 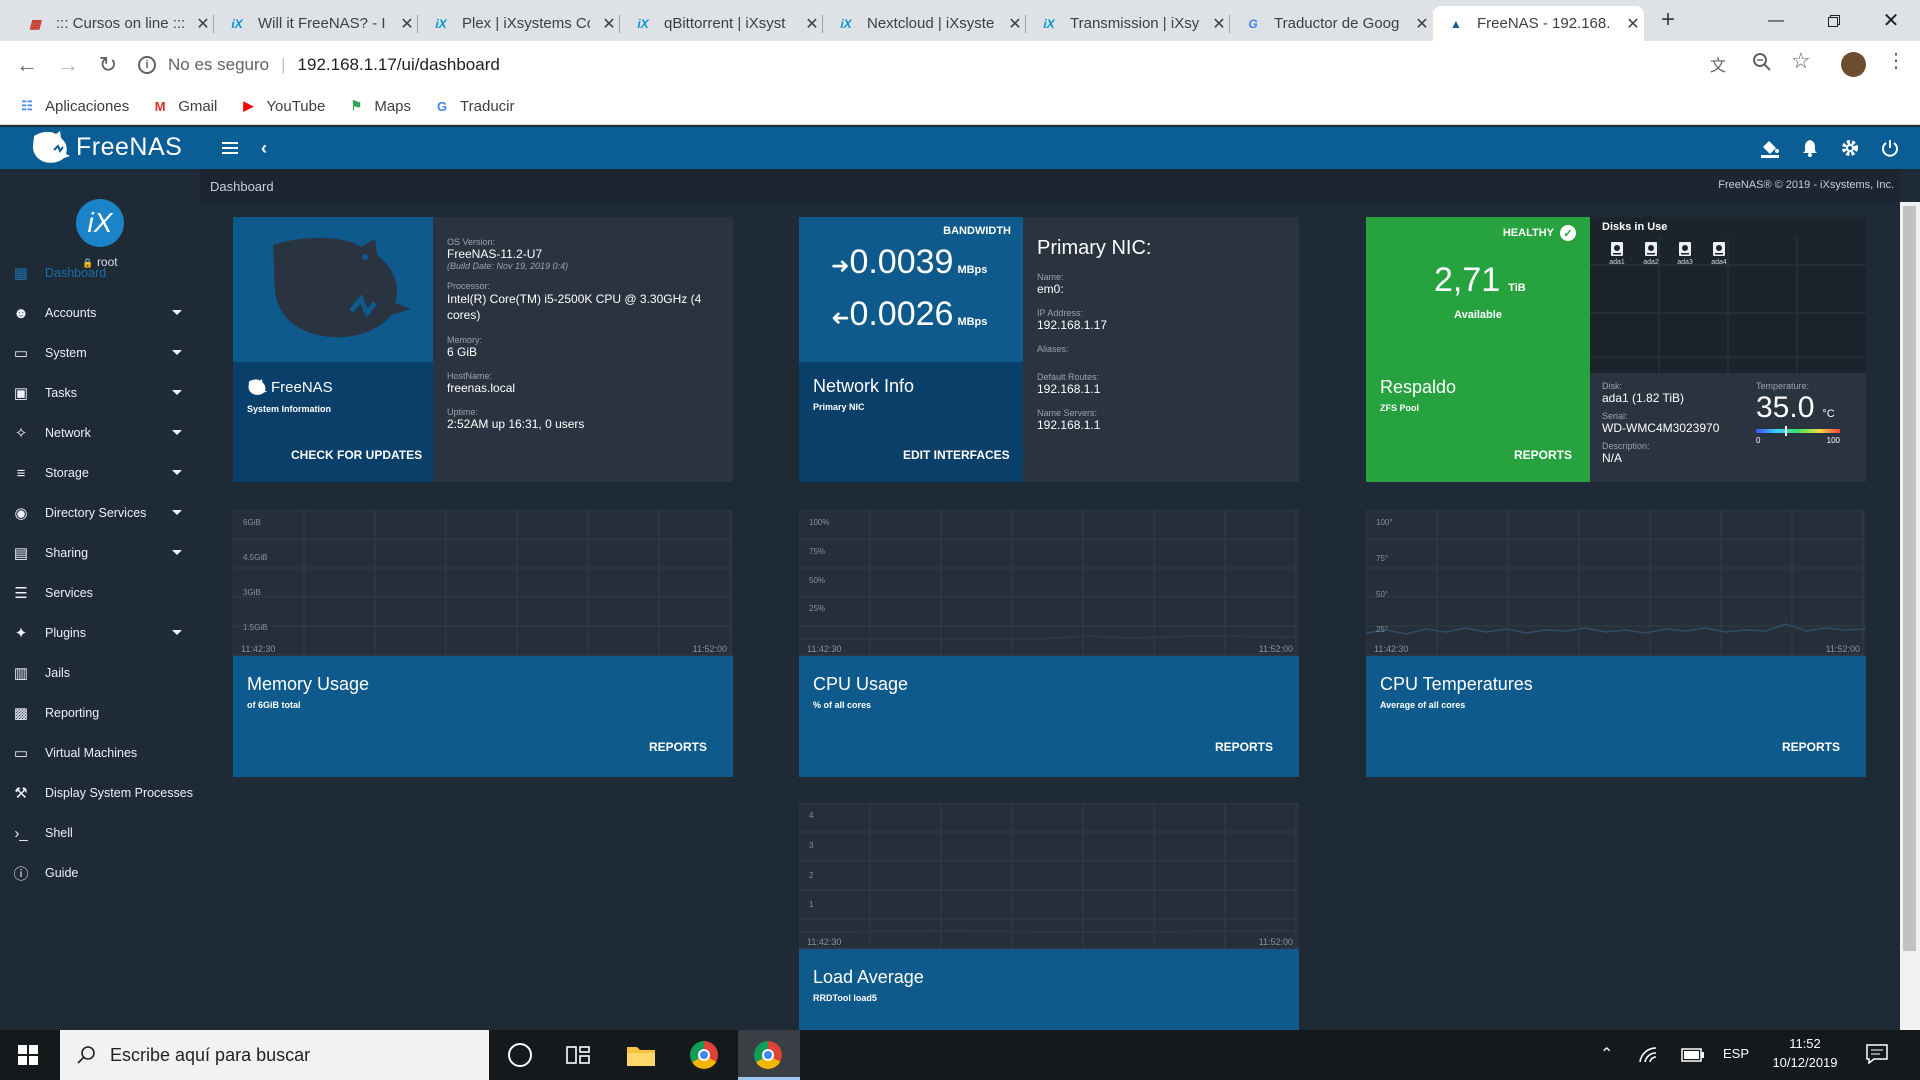 What do you see at coordinates (519, 23) in the screenshot?
I see `browser-tab: iX Plex | iXsystems Co ✕` at bounding box center [519, 23].